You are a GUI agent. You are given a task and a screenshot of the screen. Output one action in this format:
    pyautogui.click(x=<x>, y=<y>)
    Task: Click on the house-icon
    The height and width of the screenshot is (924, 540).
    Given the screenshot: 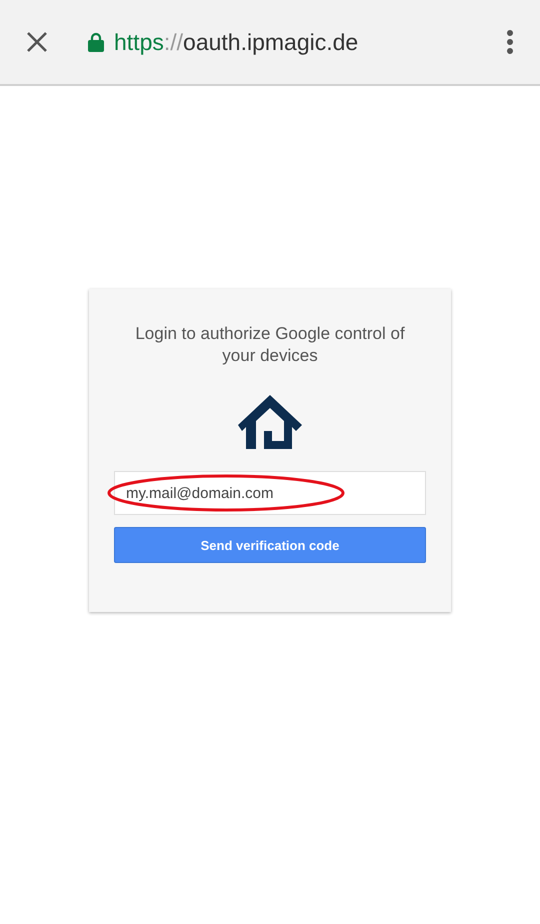 What is the action you would take?
    pyautogui.click(x=270, y=422)
    